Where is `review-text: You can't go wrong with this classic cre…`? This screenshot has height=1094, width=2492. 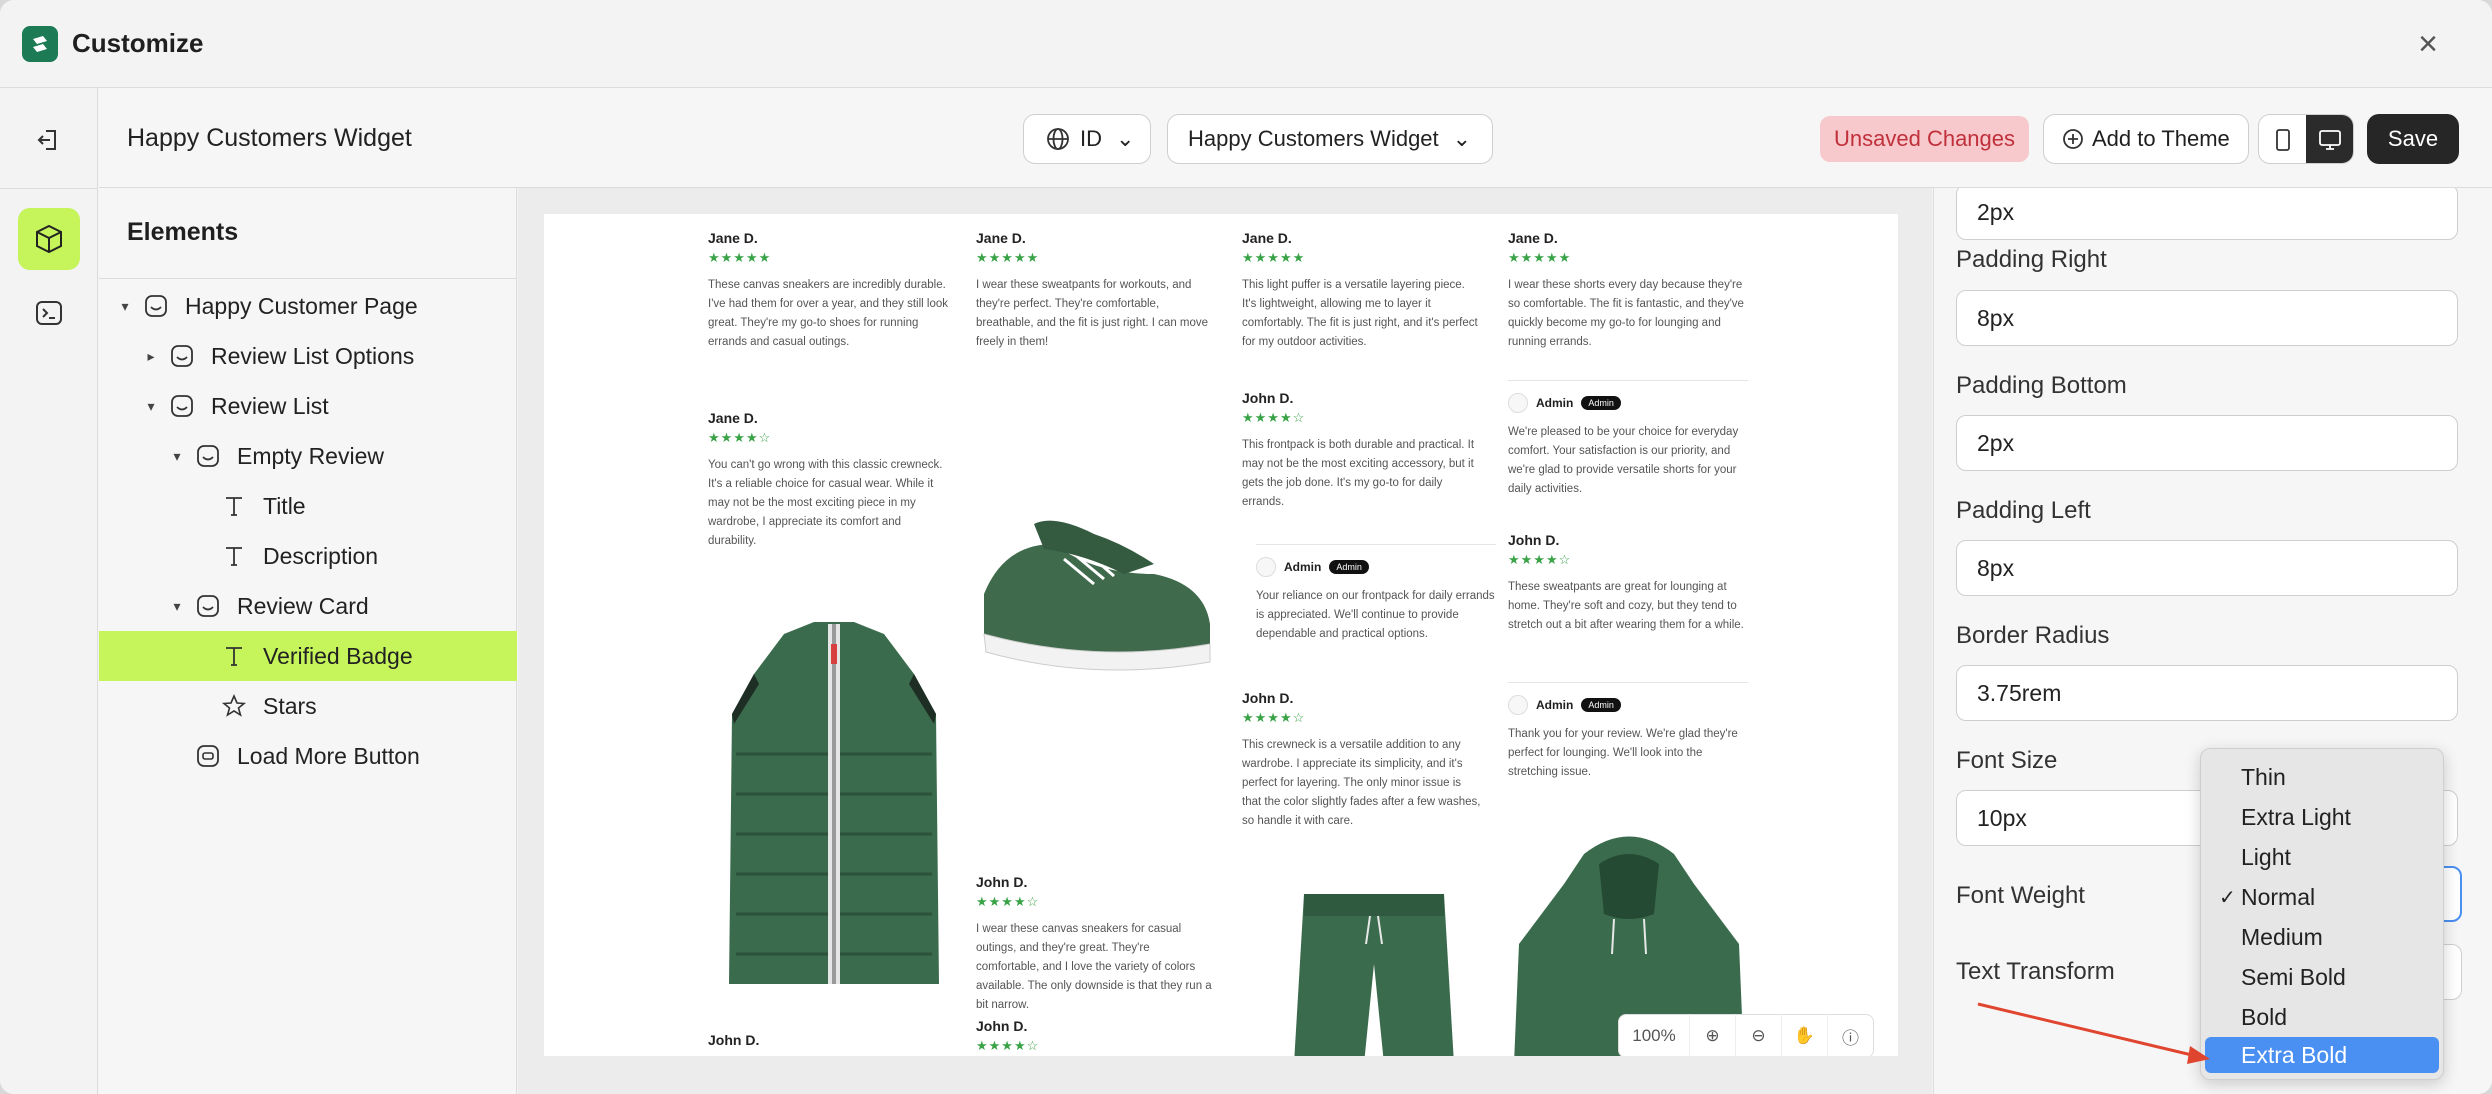
review-text: You can't go wrong with this classic cre… is located at coordinates (825, 503).